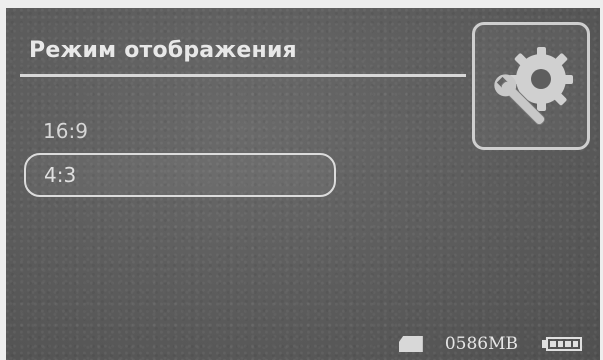 The width and height of the screenshot is (603, 360). I want to click on option-4-3-label: 4:3, so click(60, 175).